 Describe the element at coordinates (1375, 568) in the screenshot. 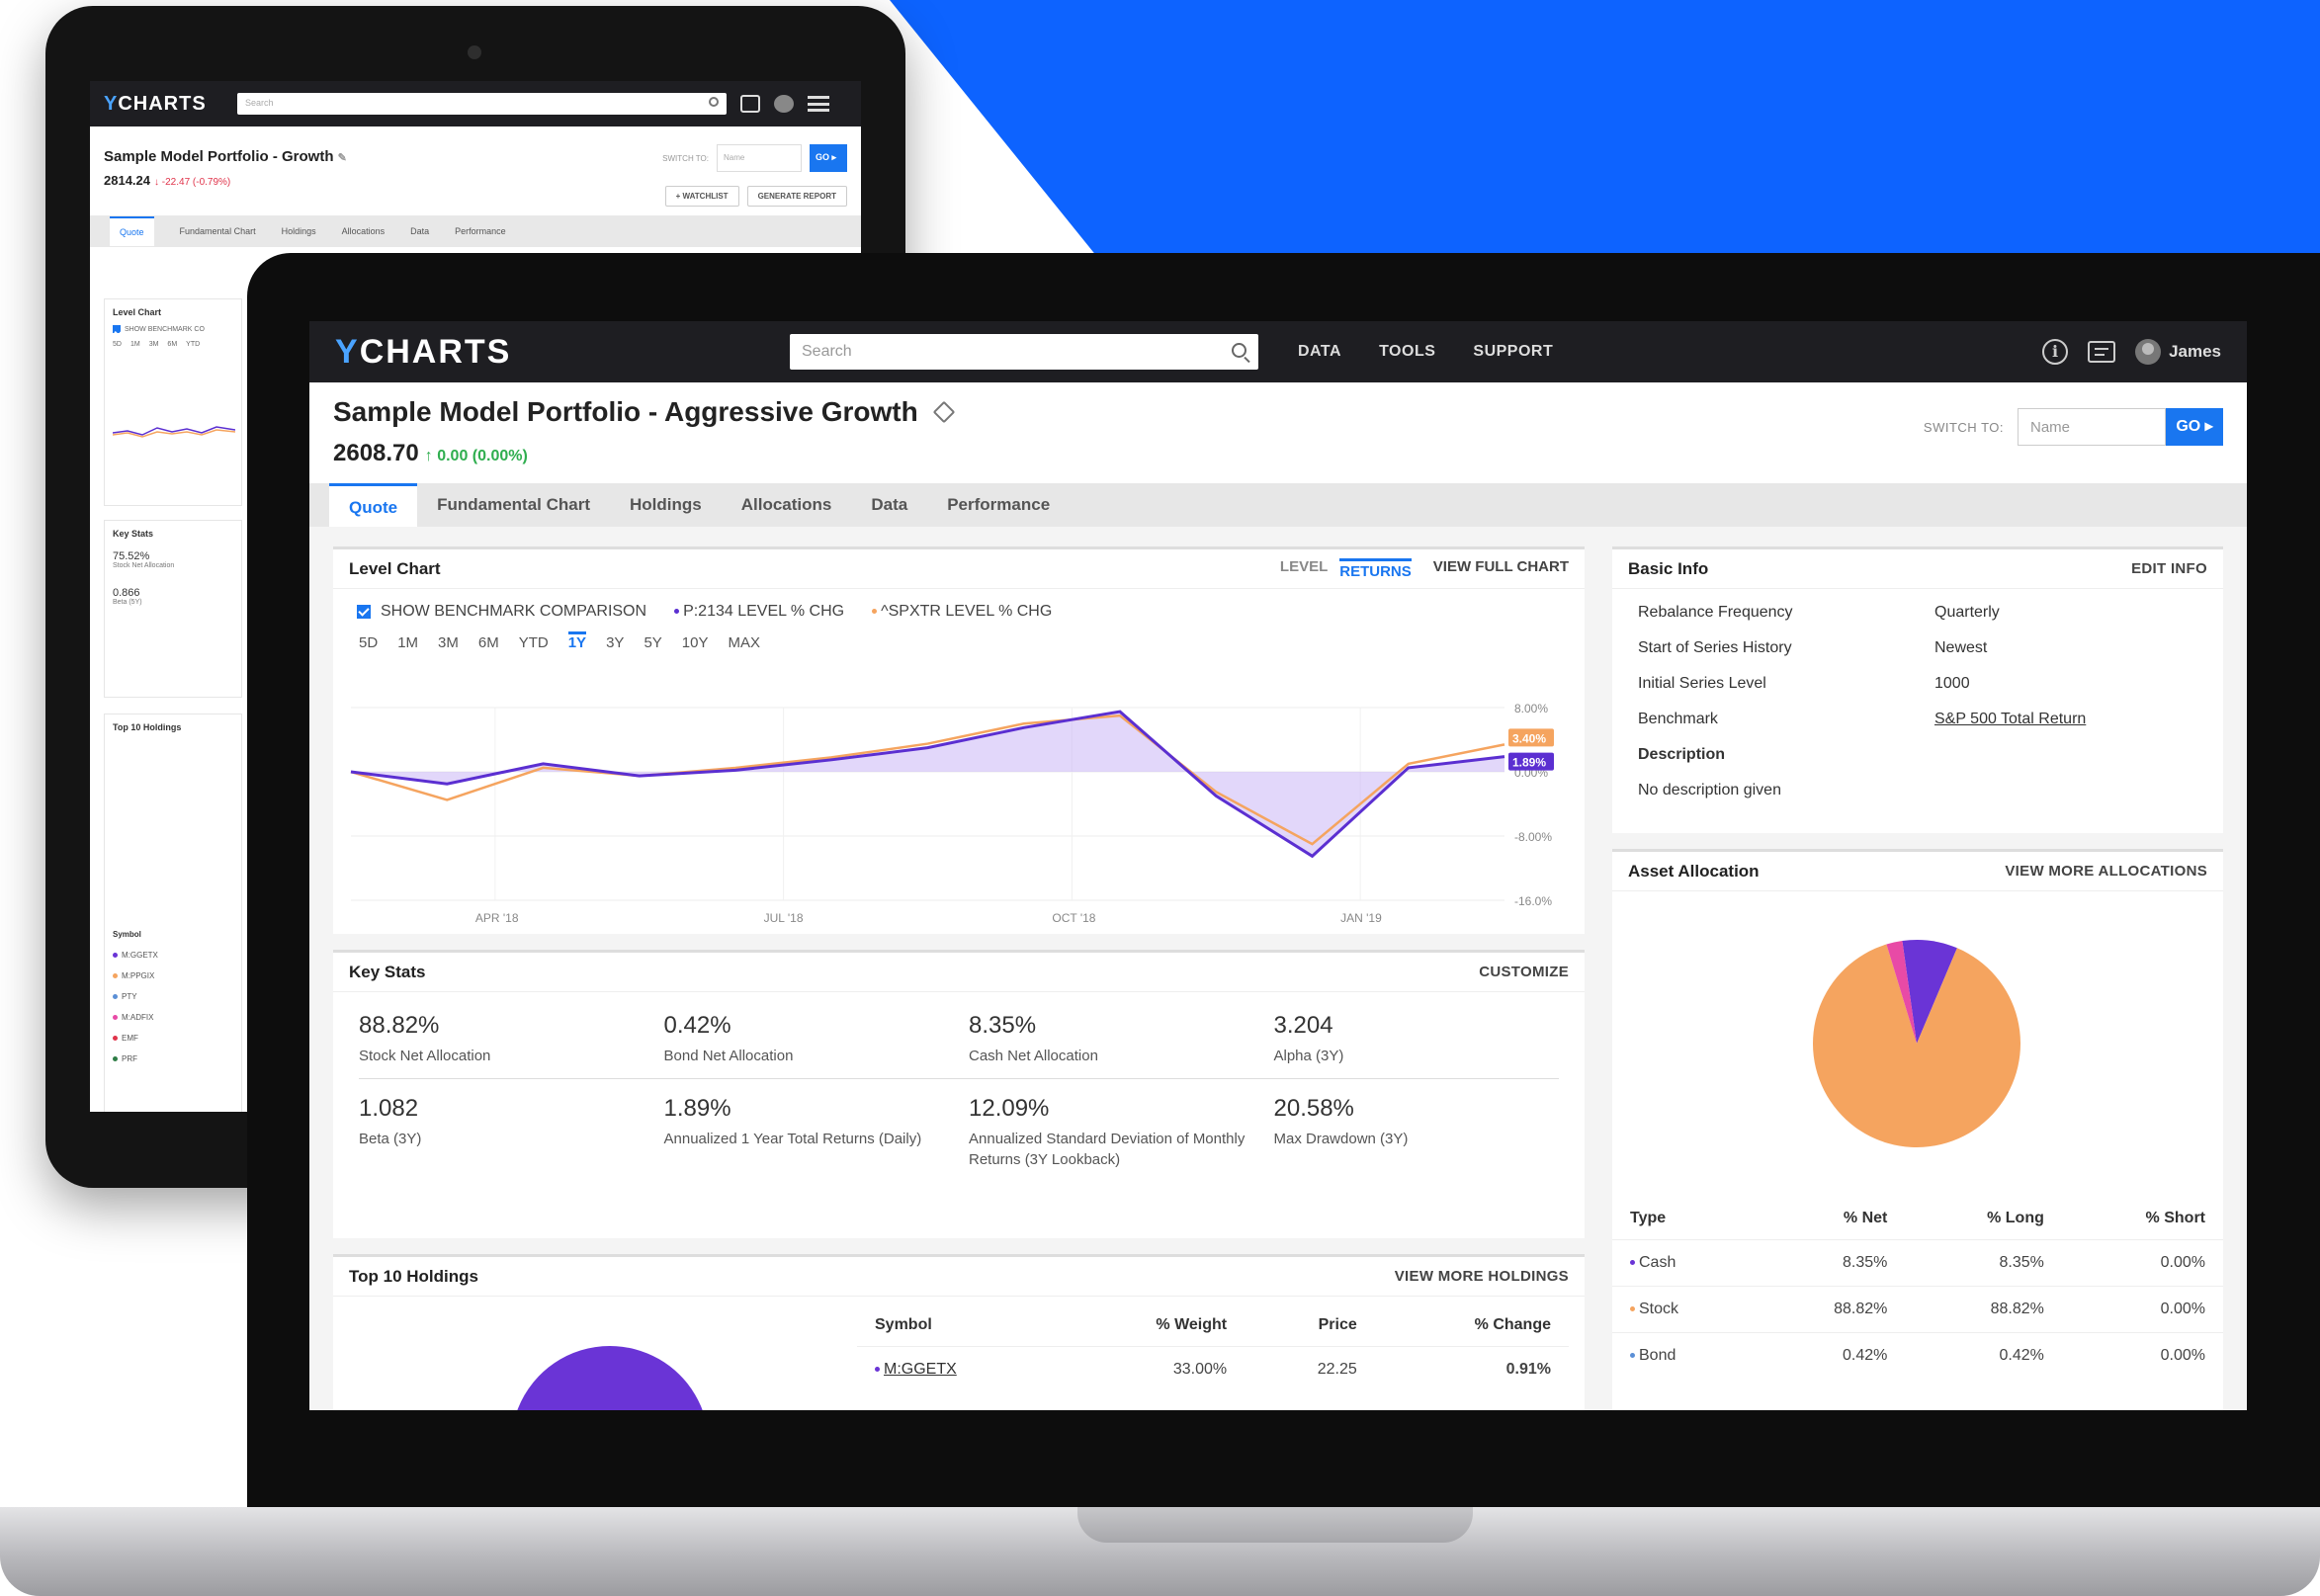

I see `mode-returns-toggle: RETURNS` at that location.